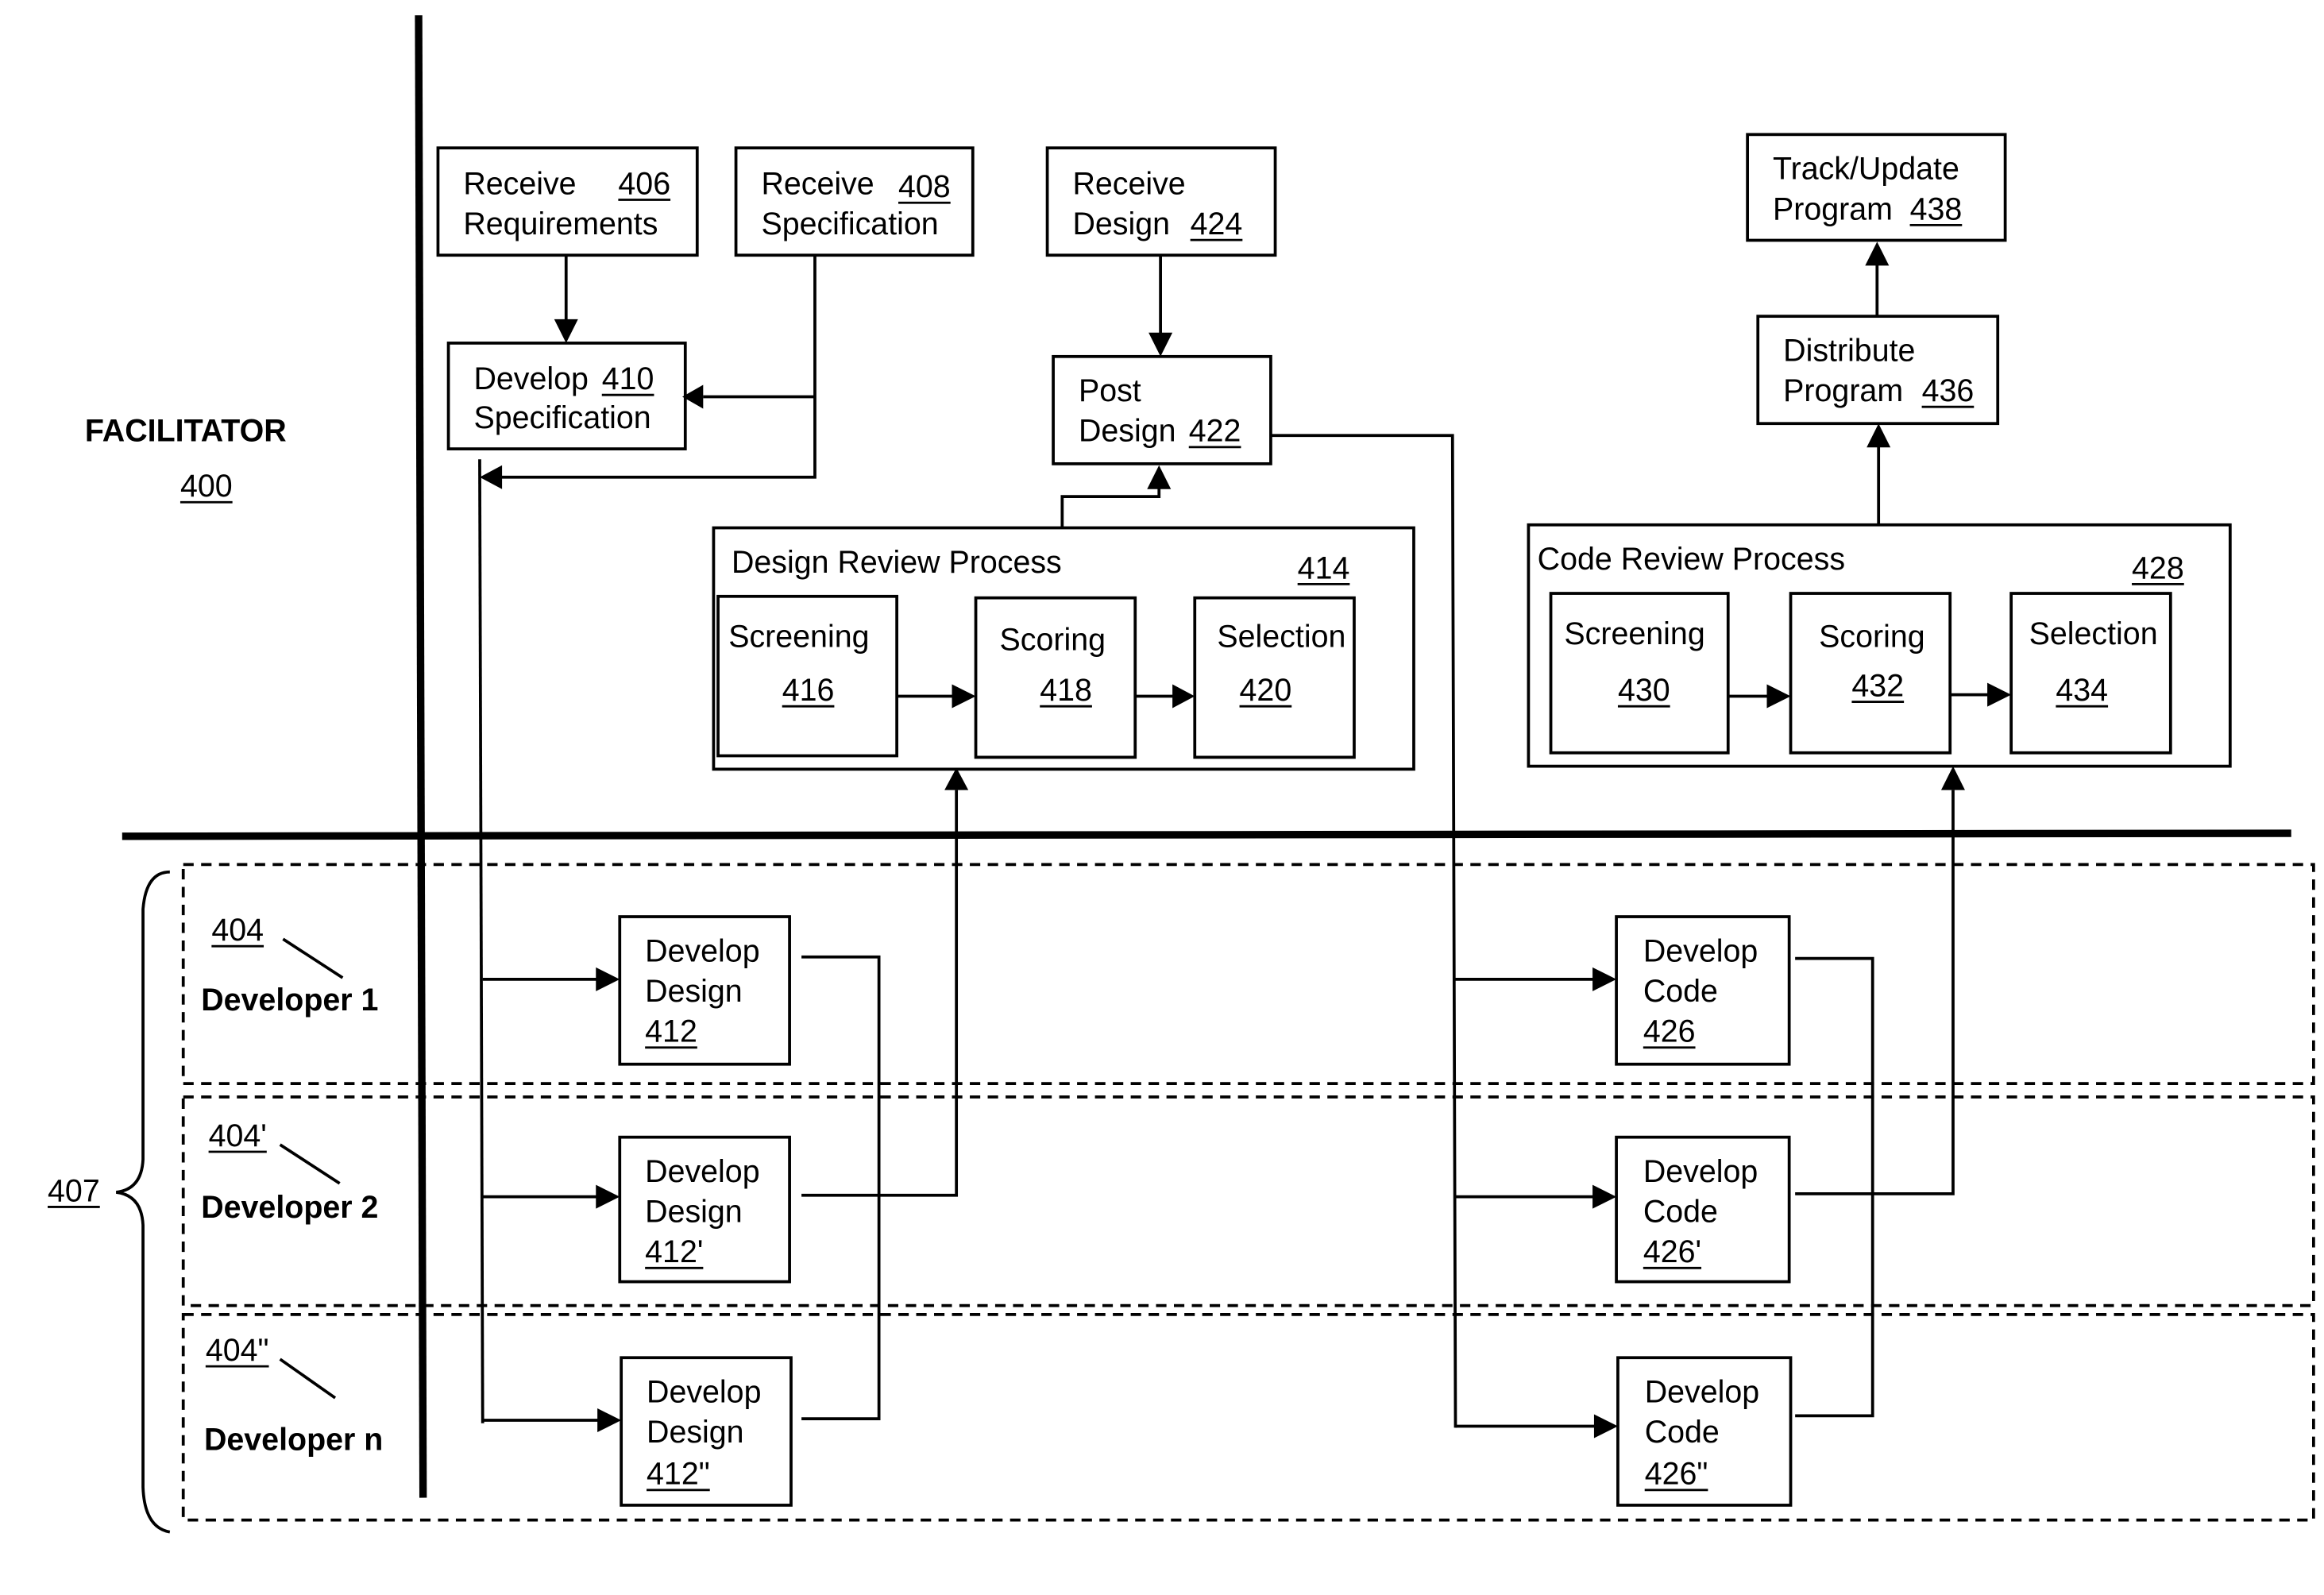 Image resolution: width=2324 pixels, height=1595 pixels. What do you see at coordinates (1162, 409) in the screenshot?
I see `post-design-box: Post Design 422` at bounding box center [1162, 409].